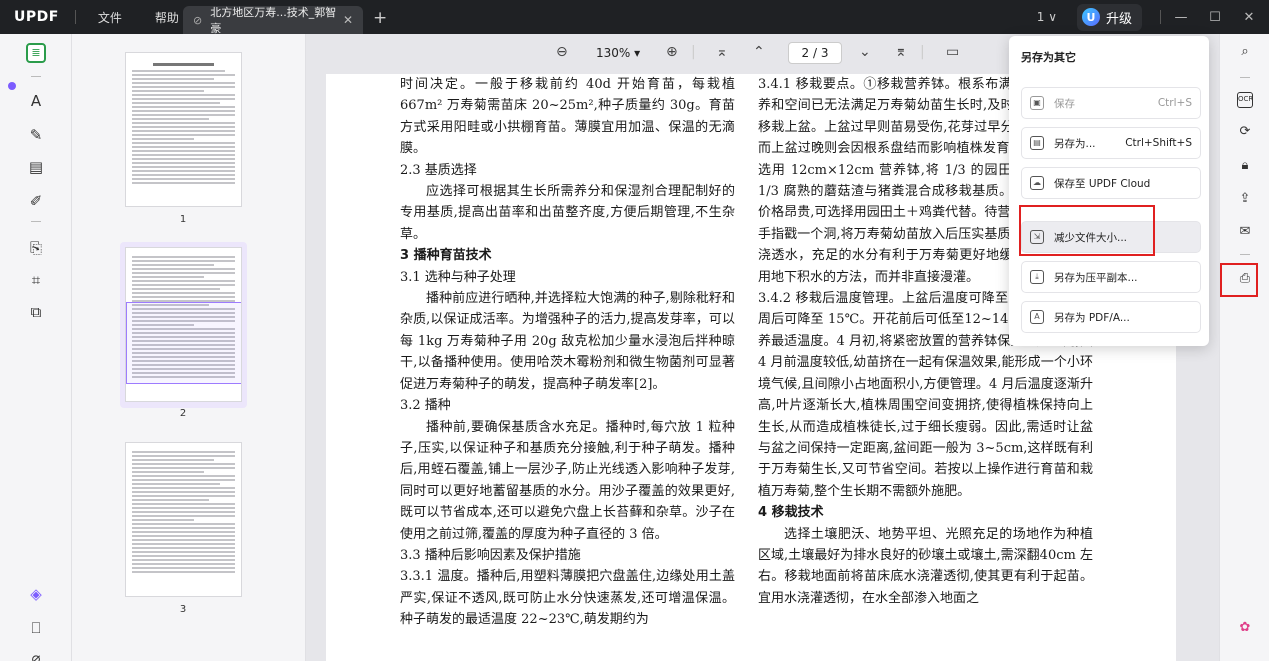 The height and width of the screenshot is (661, 1269). Describe the element at coordinates (1037, 317) in the screenshot. I see `pdfa-icon: A` at that location.